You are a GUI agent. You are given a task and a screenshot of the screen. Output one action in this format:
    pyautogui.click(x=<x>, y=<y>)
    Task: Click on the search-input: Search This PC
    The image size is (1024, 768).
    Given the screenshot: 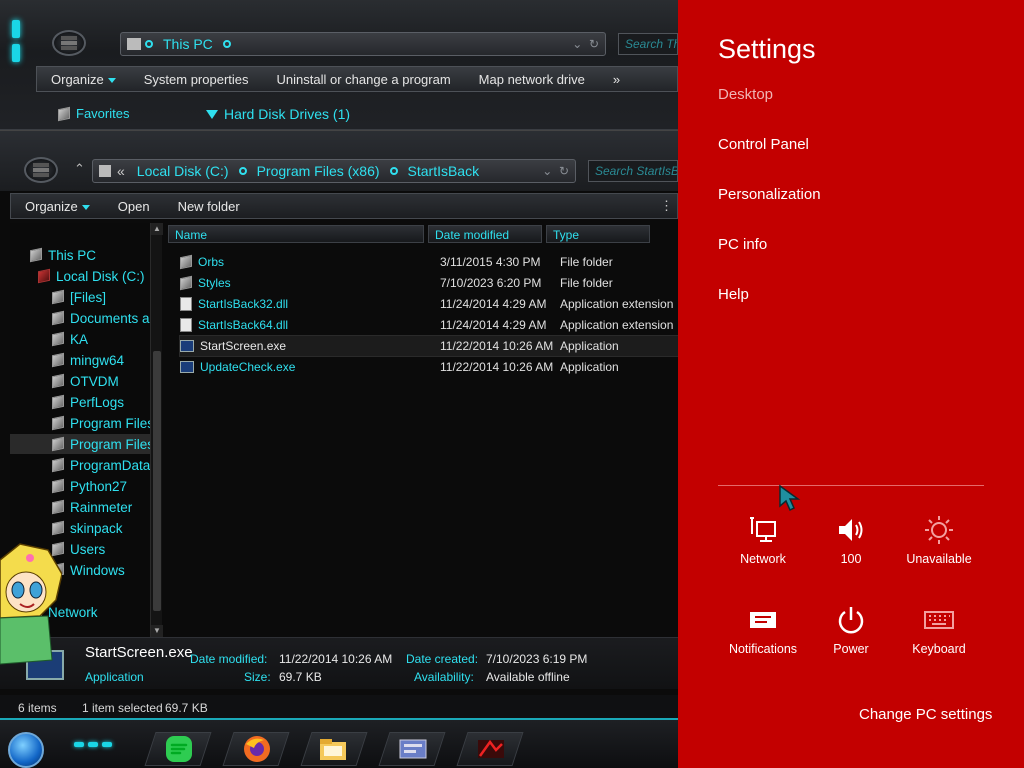 What is the action you would take?
    pyautogui.click(x=648, y=44)
    